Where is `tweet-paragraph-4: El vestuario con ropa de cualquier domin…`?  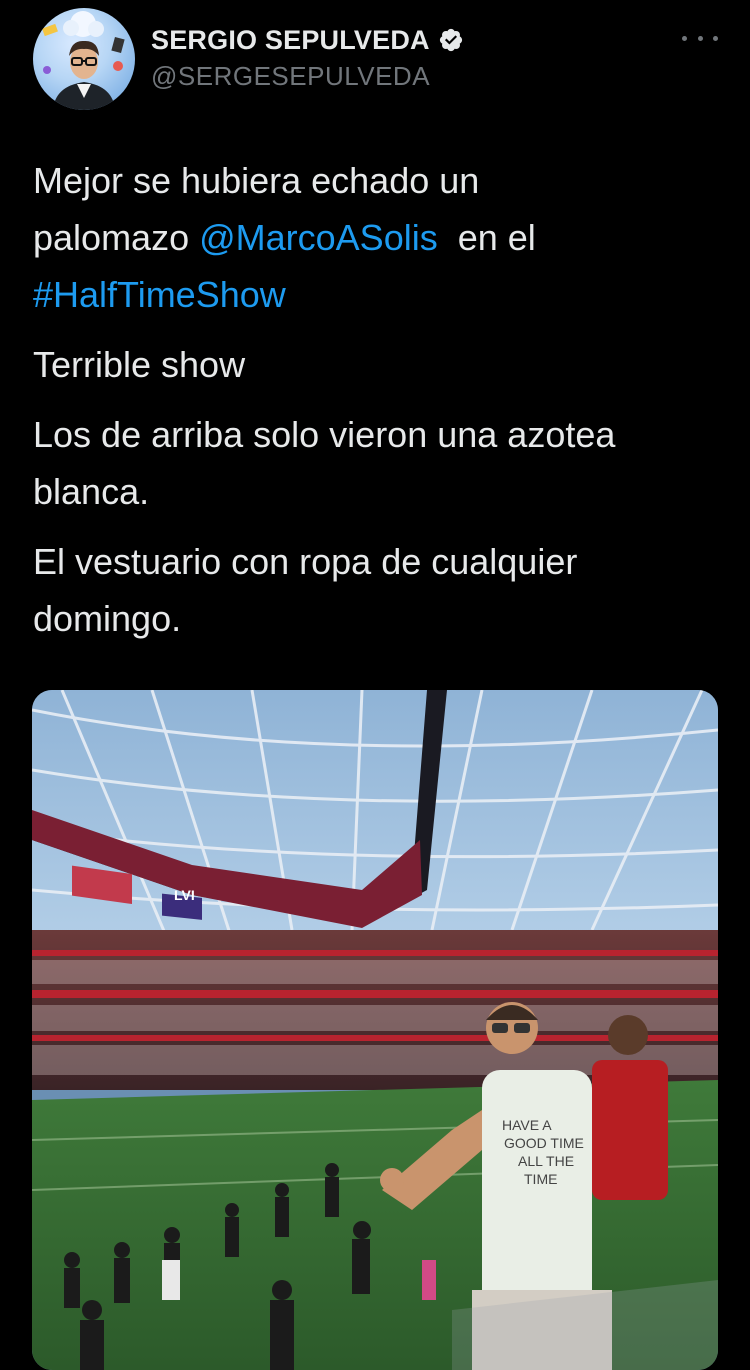
tweet-paragraph-4: El vestuario con ropa de cualquier domin… is located at coordinates (305, 590).